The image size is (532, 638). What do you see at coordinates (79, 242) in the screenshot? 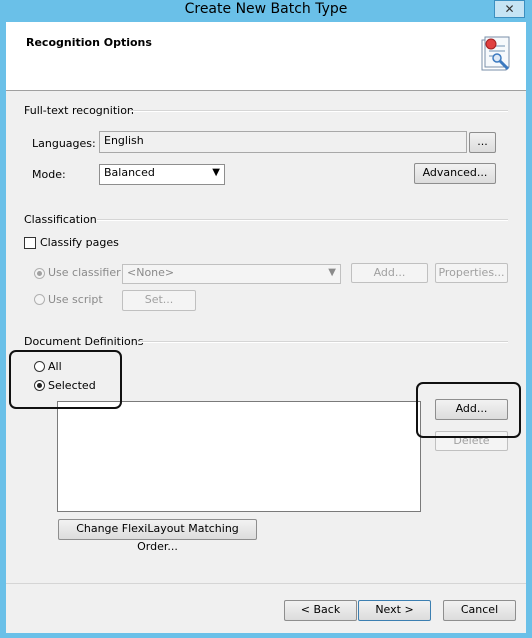
I see `classify-pages-label: Classify pages` at bounding box center [79, 242].